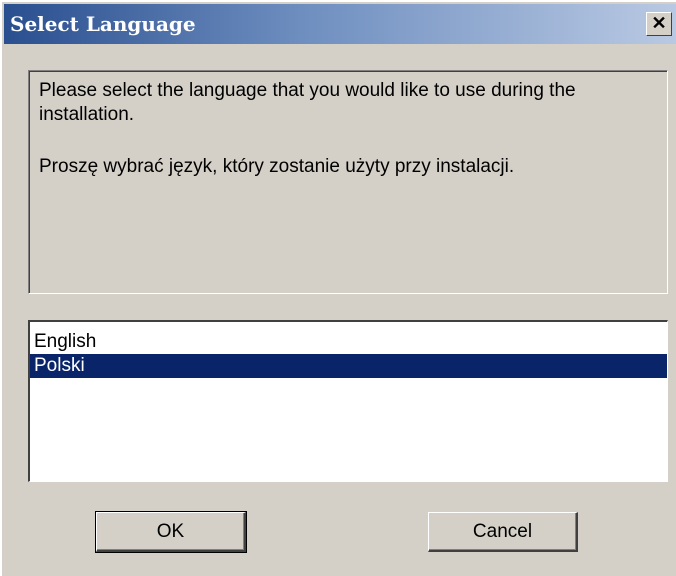 The width and height of the screenshot is (676, 576). Describe the element at coordinates (171, 532) in the screenshot. I see `ok-button: OK` at that location.